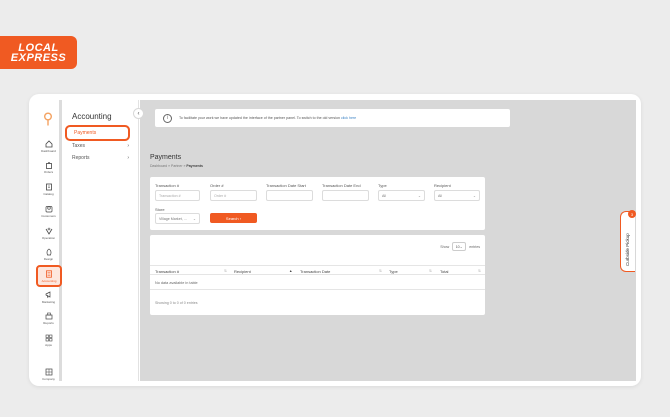  Describe the element at coordinates (167, 118) in the screenshot. I see `info-icon: i` at that location.